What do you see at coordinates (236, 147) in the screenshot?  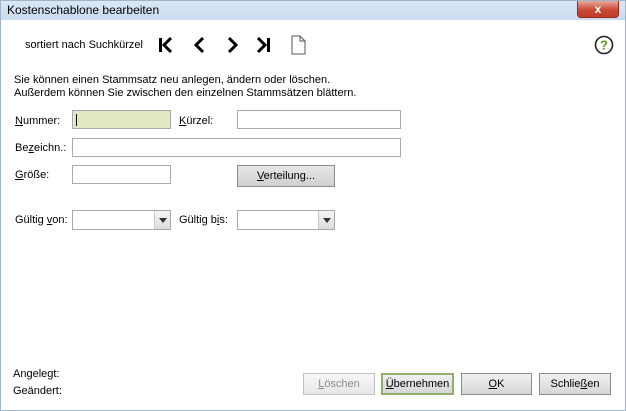 I see `bezeichnung-input` at bounding box center [236, 147].